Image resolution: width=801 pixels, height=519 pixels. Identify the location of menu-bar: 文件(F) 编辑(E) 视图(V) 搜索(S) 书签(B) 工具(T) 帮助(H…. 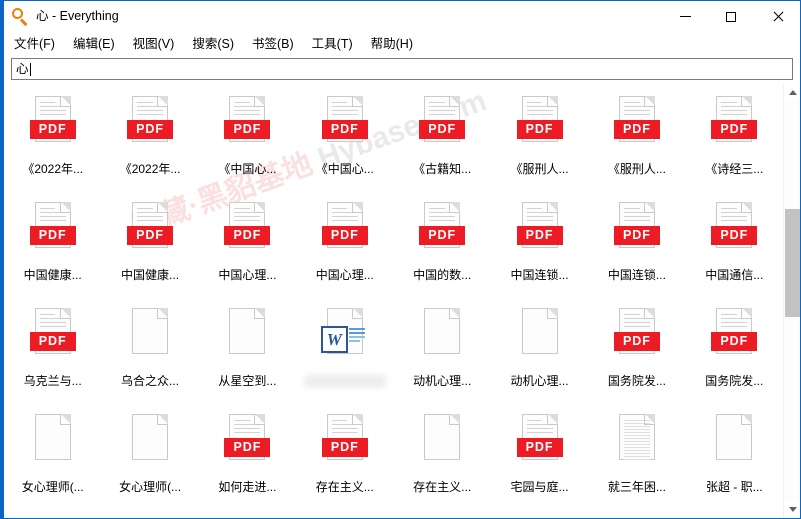
(402, 44).